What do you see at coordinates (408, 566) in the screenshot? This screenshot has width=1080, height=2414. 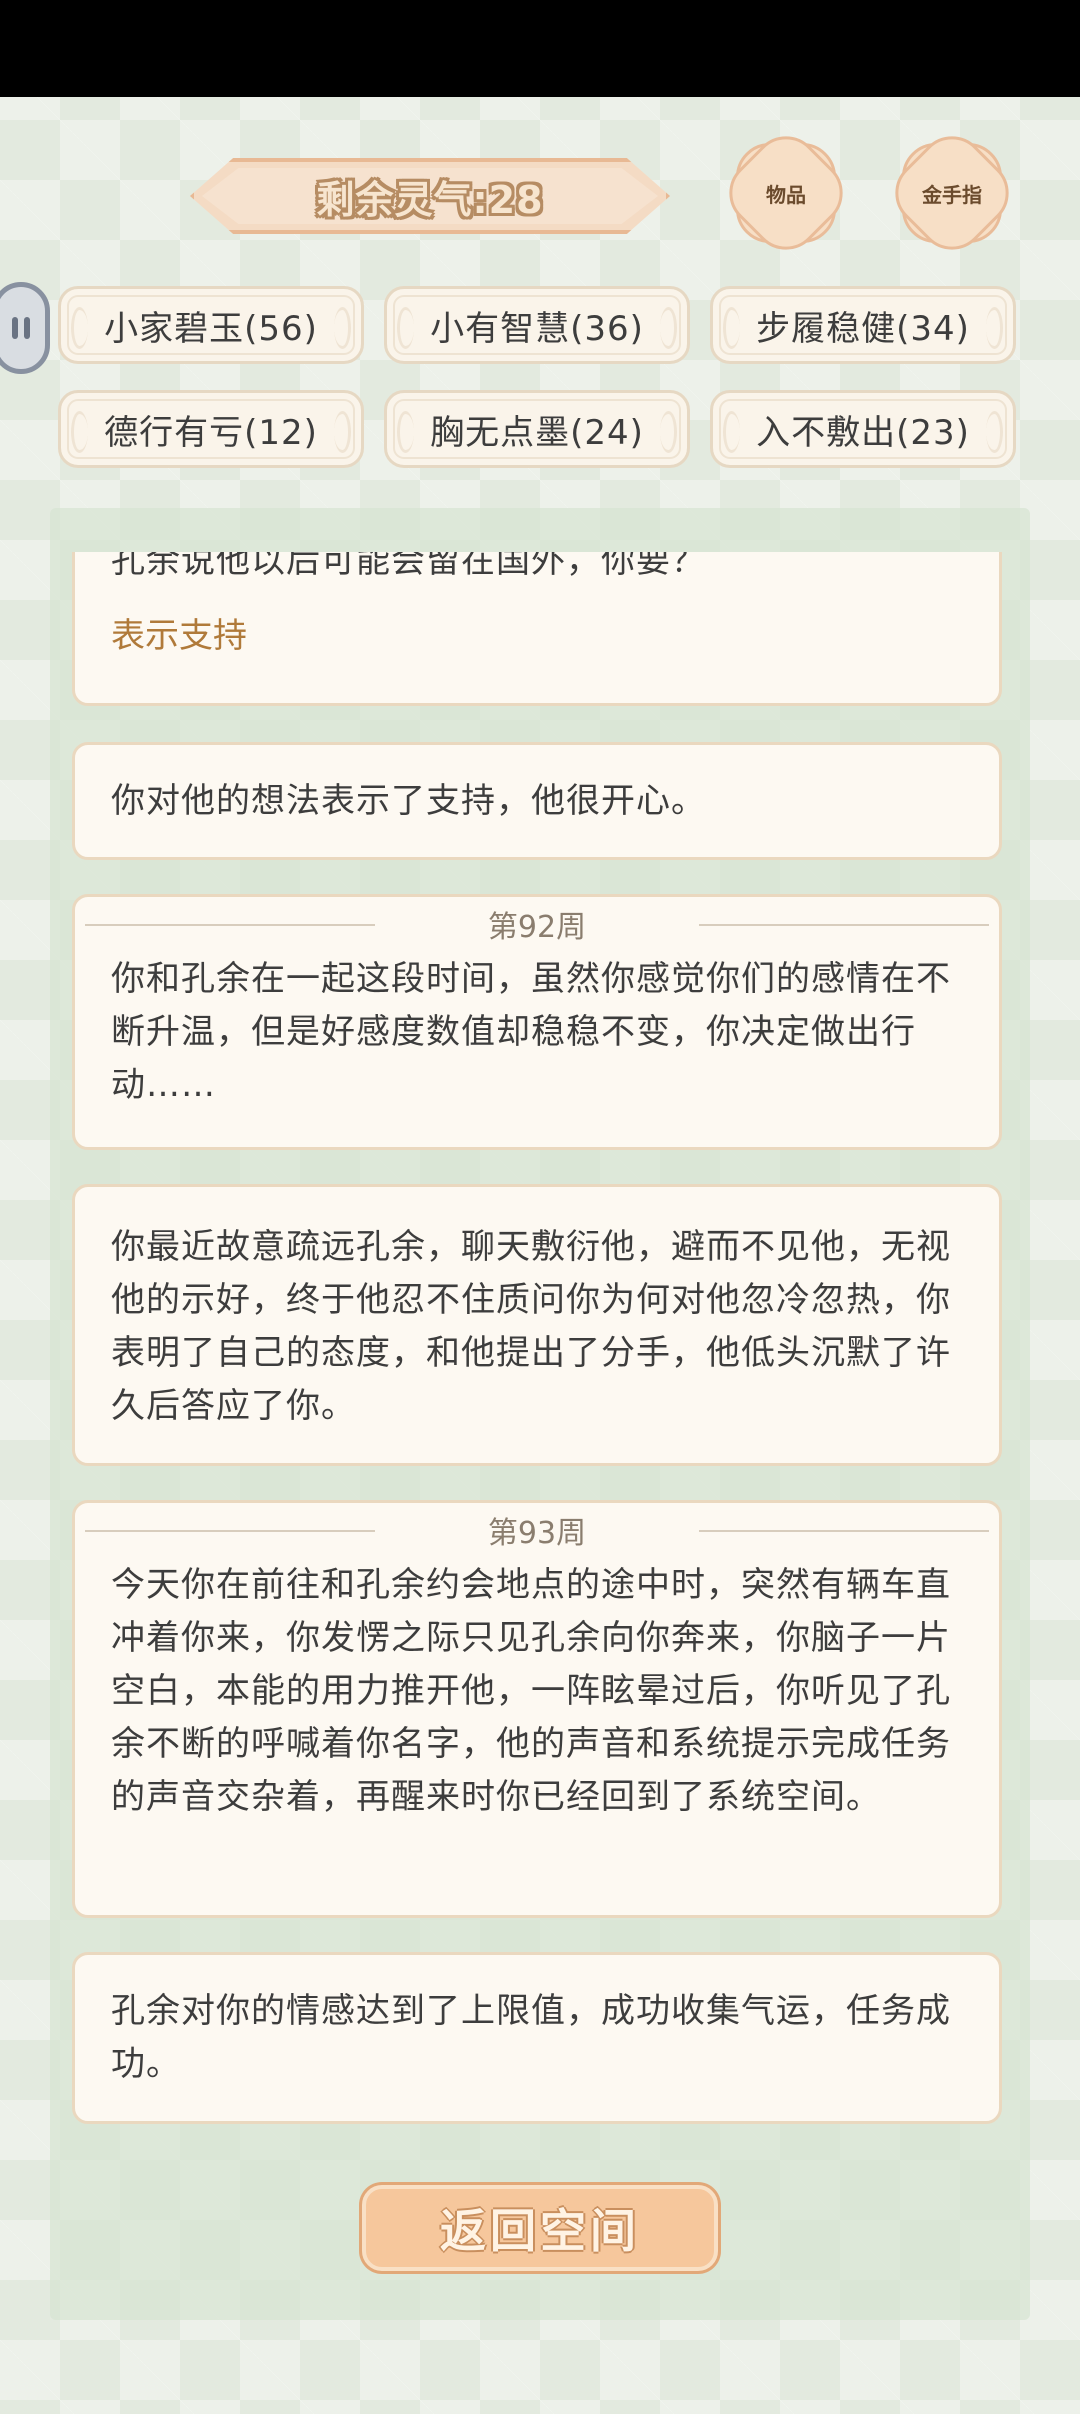 I see `event-text: 孔余说他以后可能会留在国外，你要？` at bounding box center [408, 566].